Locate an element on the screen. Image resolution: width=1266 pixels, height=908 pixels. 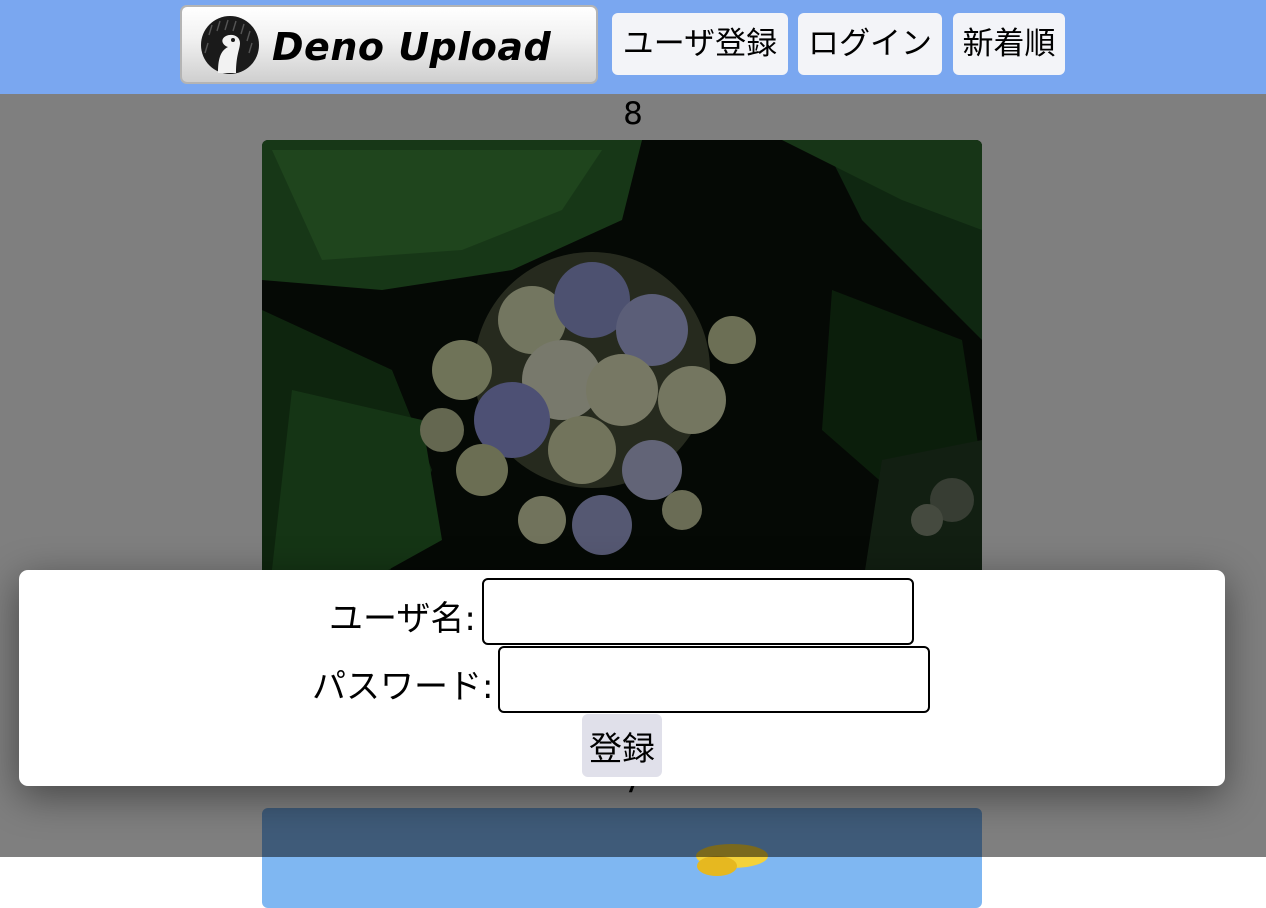
logo-home-link: Deno Upload is located at coordinates (389, 44).